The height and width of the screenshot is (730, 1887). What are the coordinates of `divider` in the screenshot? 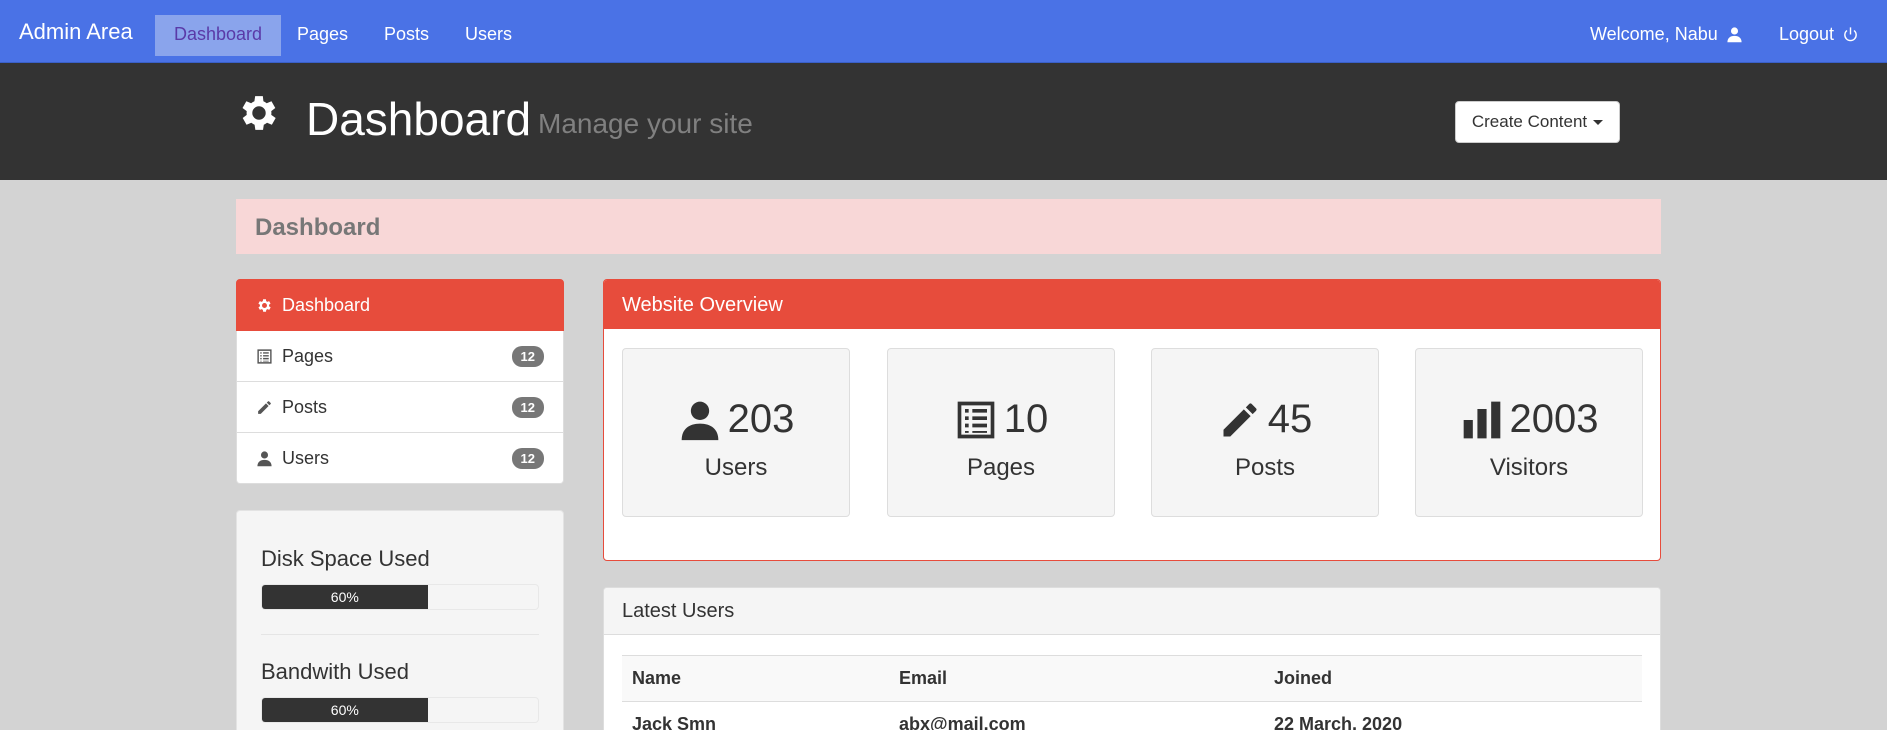 It's located at (400, 634).